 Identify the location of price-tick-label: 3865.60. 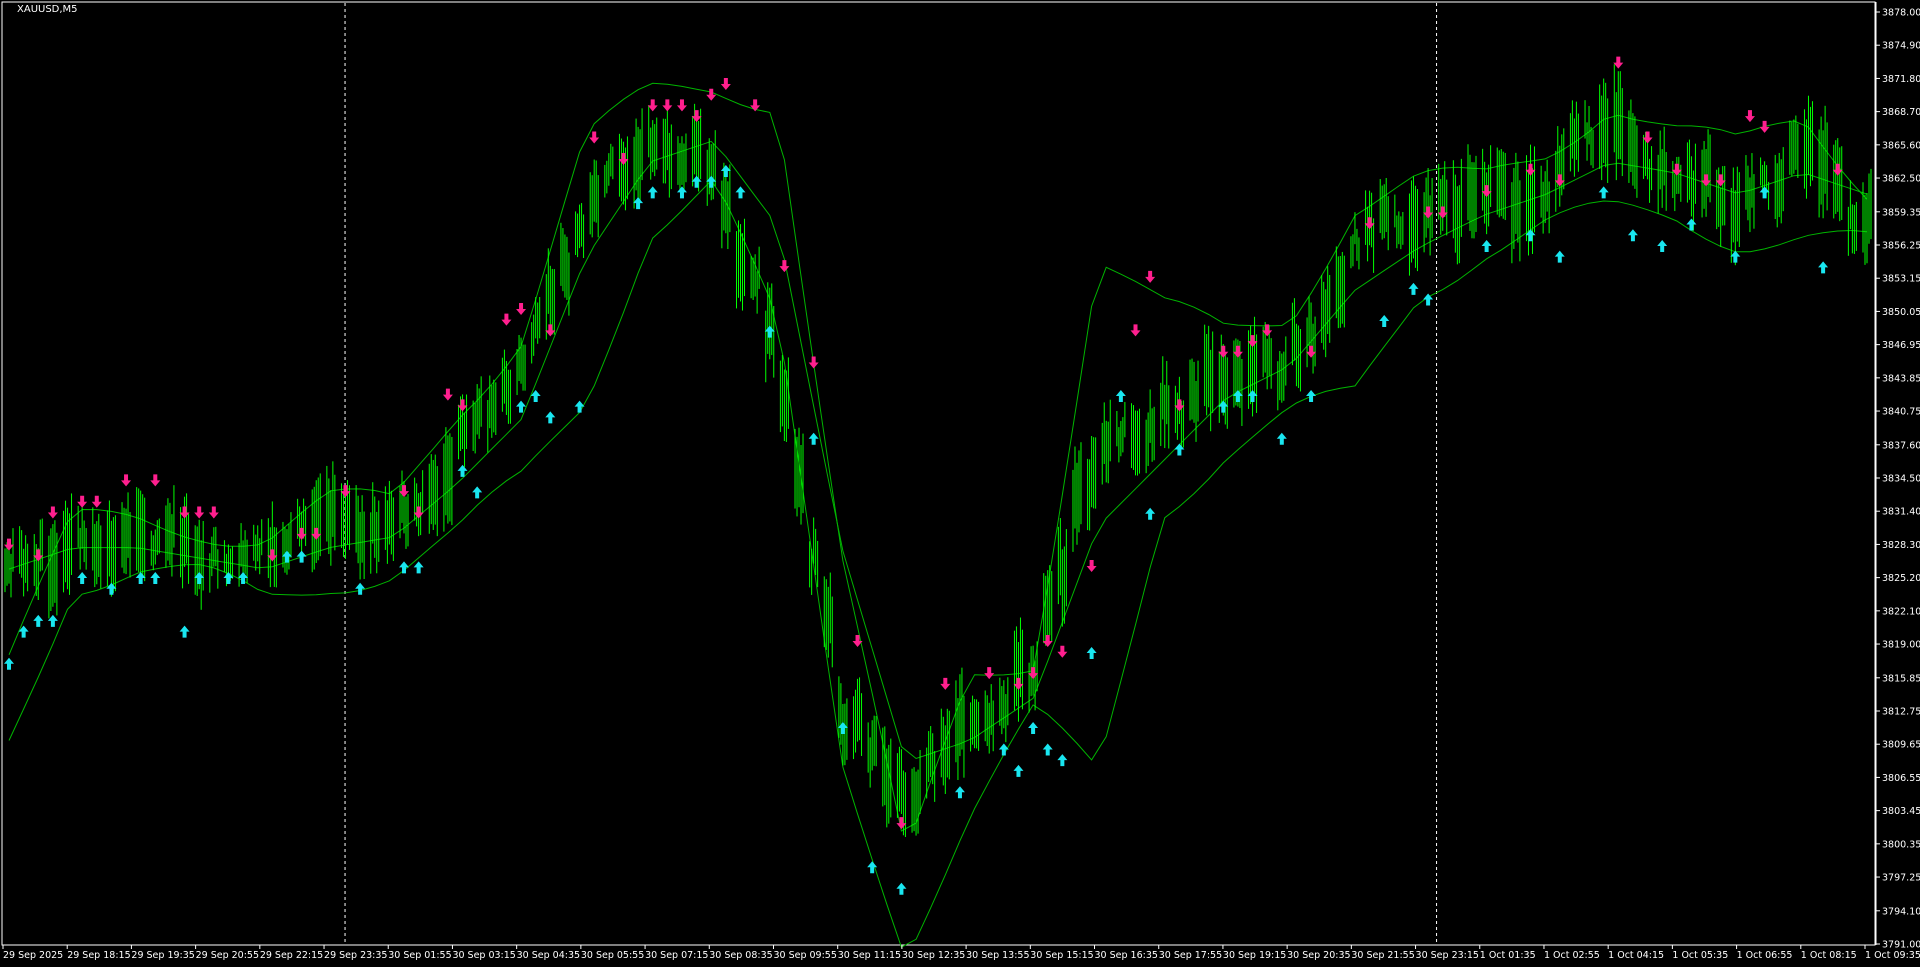
(1901, 145).